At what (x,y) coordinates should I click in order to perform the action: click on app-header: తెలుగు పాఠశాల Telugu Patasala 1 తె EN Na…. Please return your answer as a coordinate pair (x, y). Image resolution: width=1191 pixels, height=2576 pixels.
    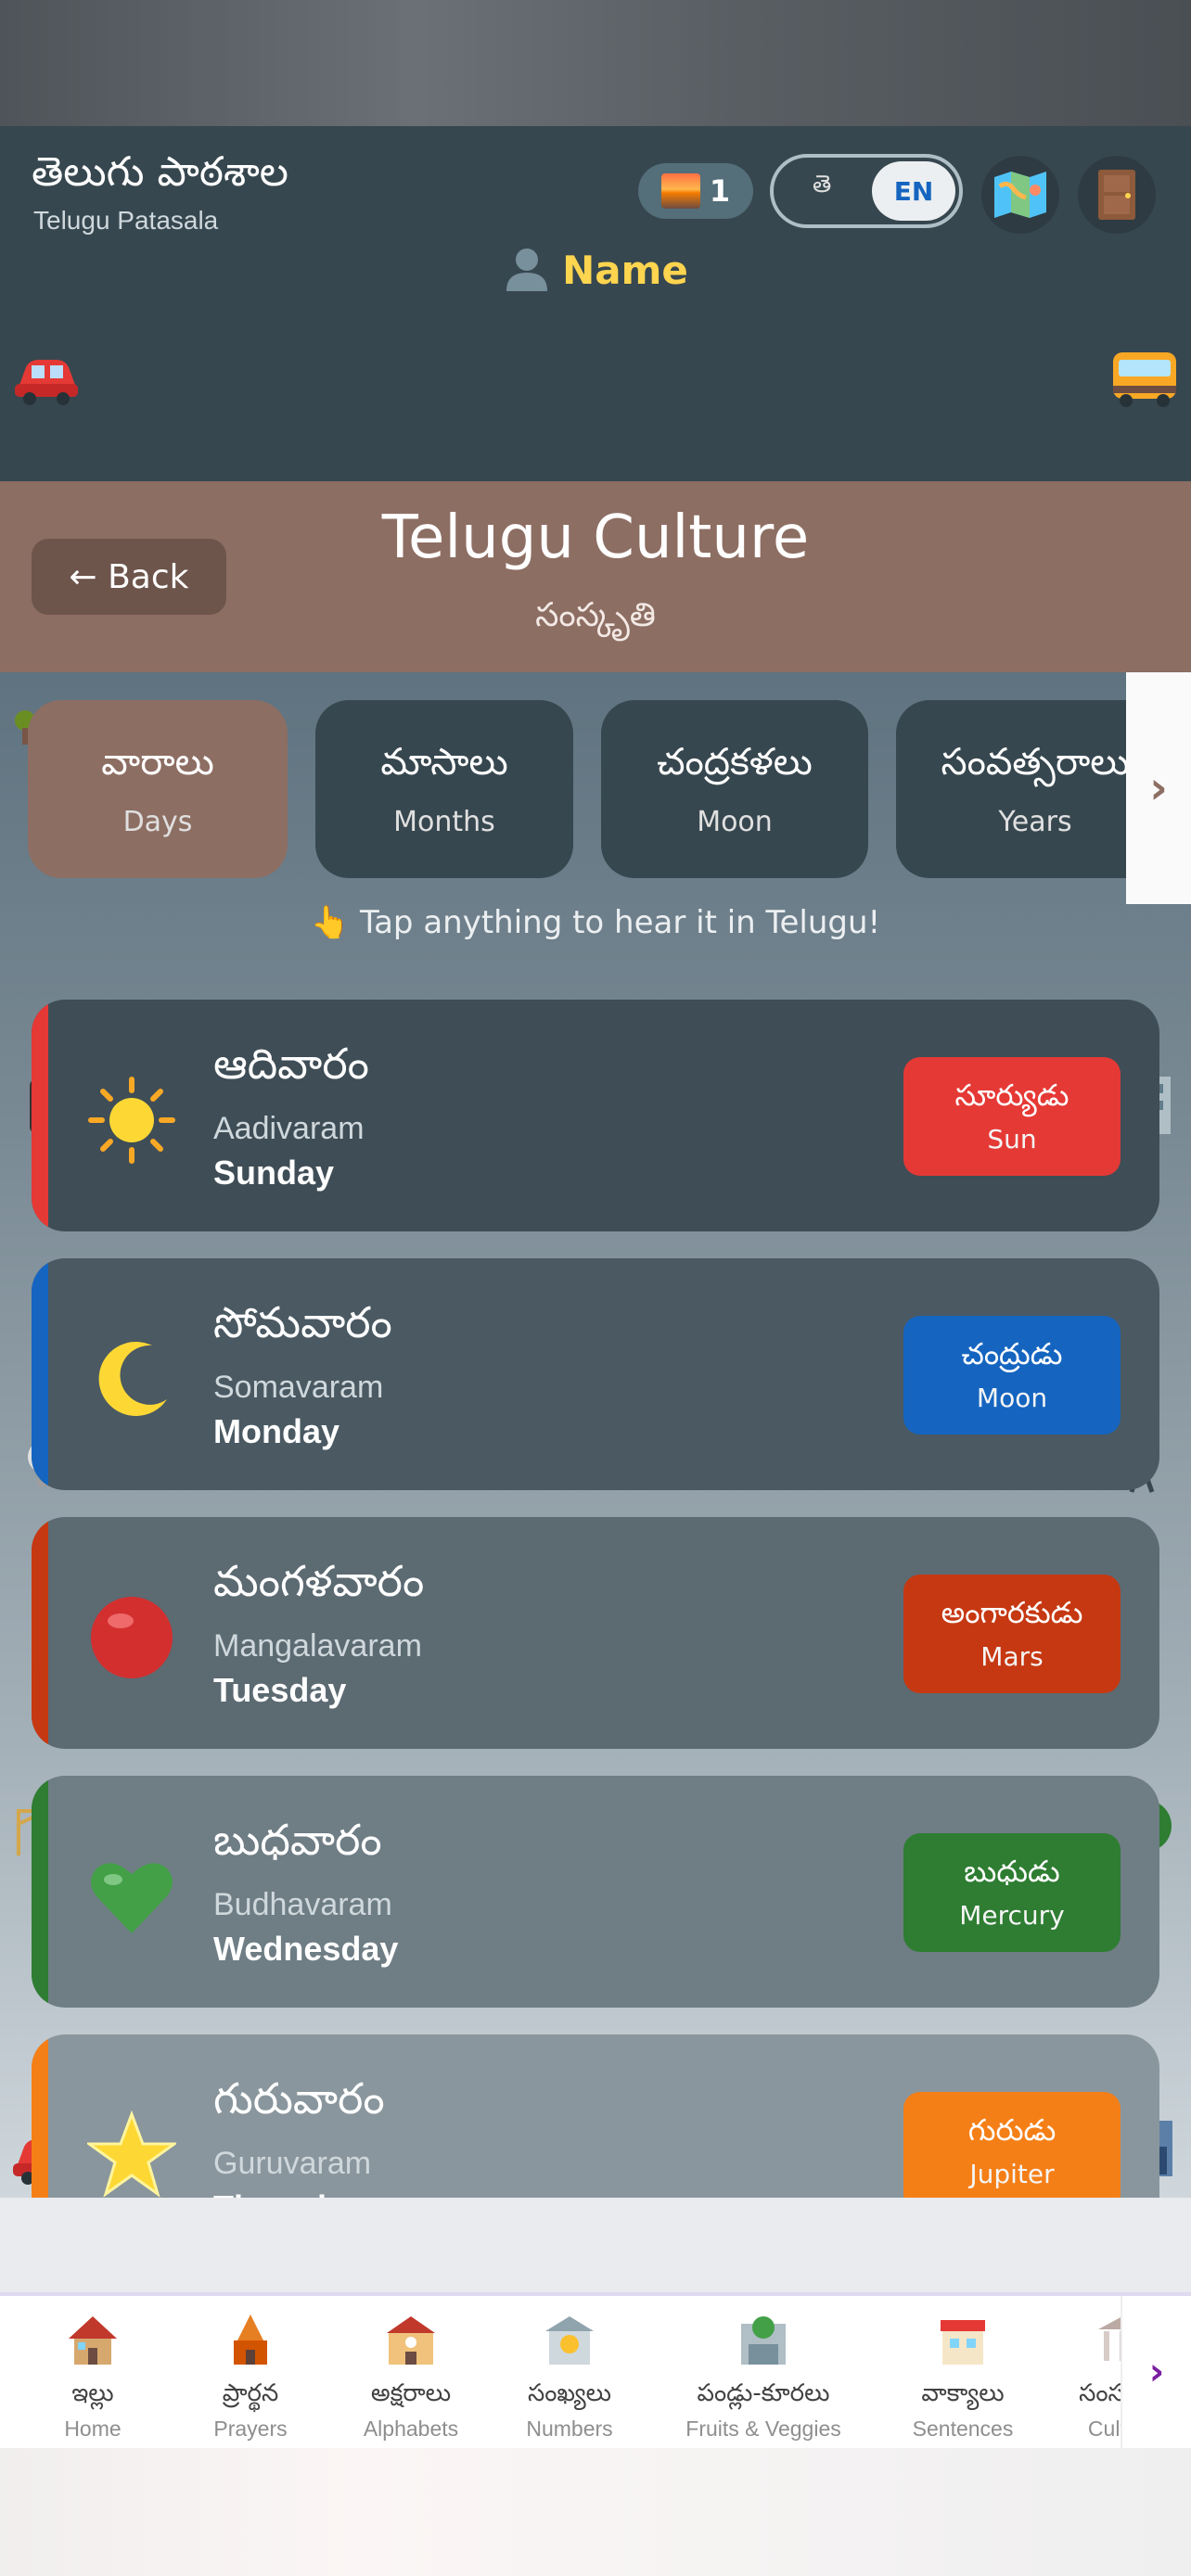
    Looking at the image, I should click on (595, 303).